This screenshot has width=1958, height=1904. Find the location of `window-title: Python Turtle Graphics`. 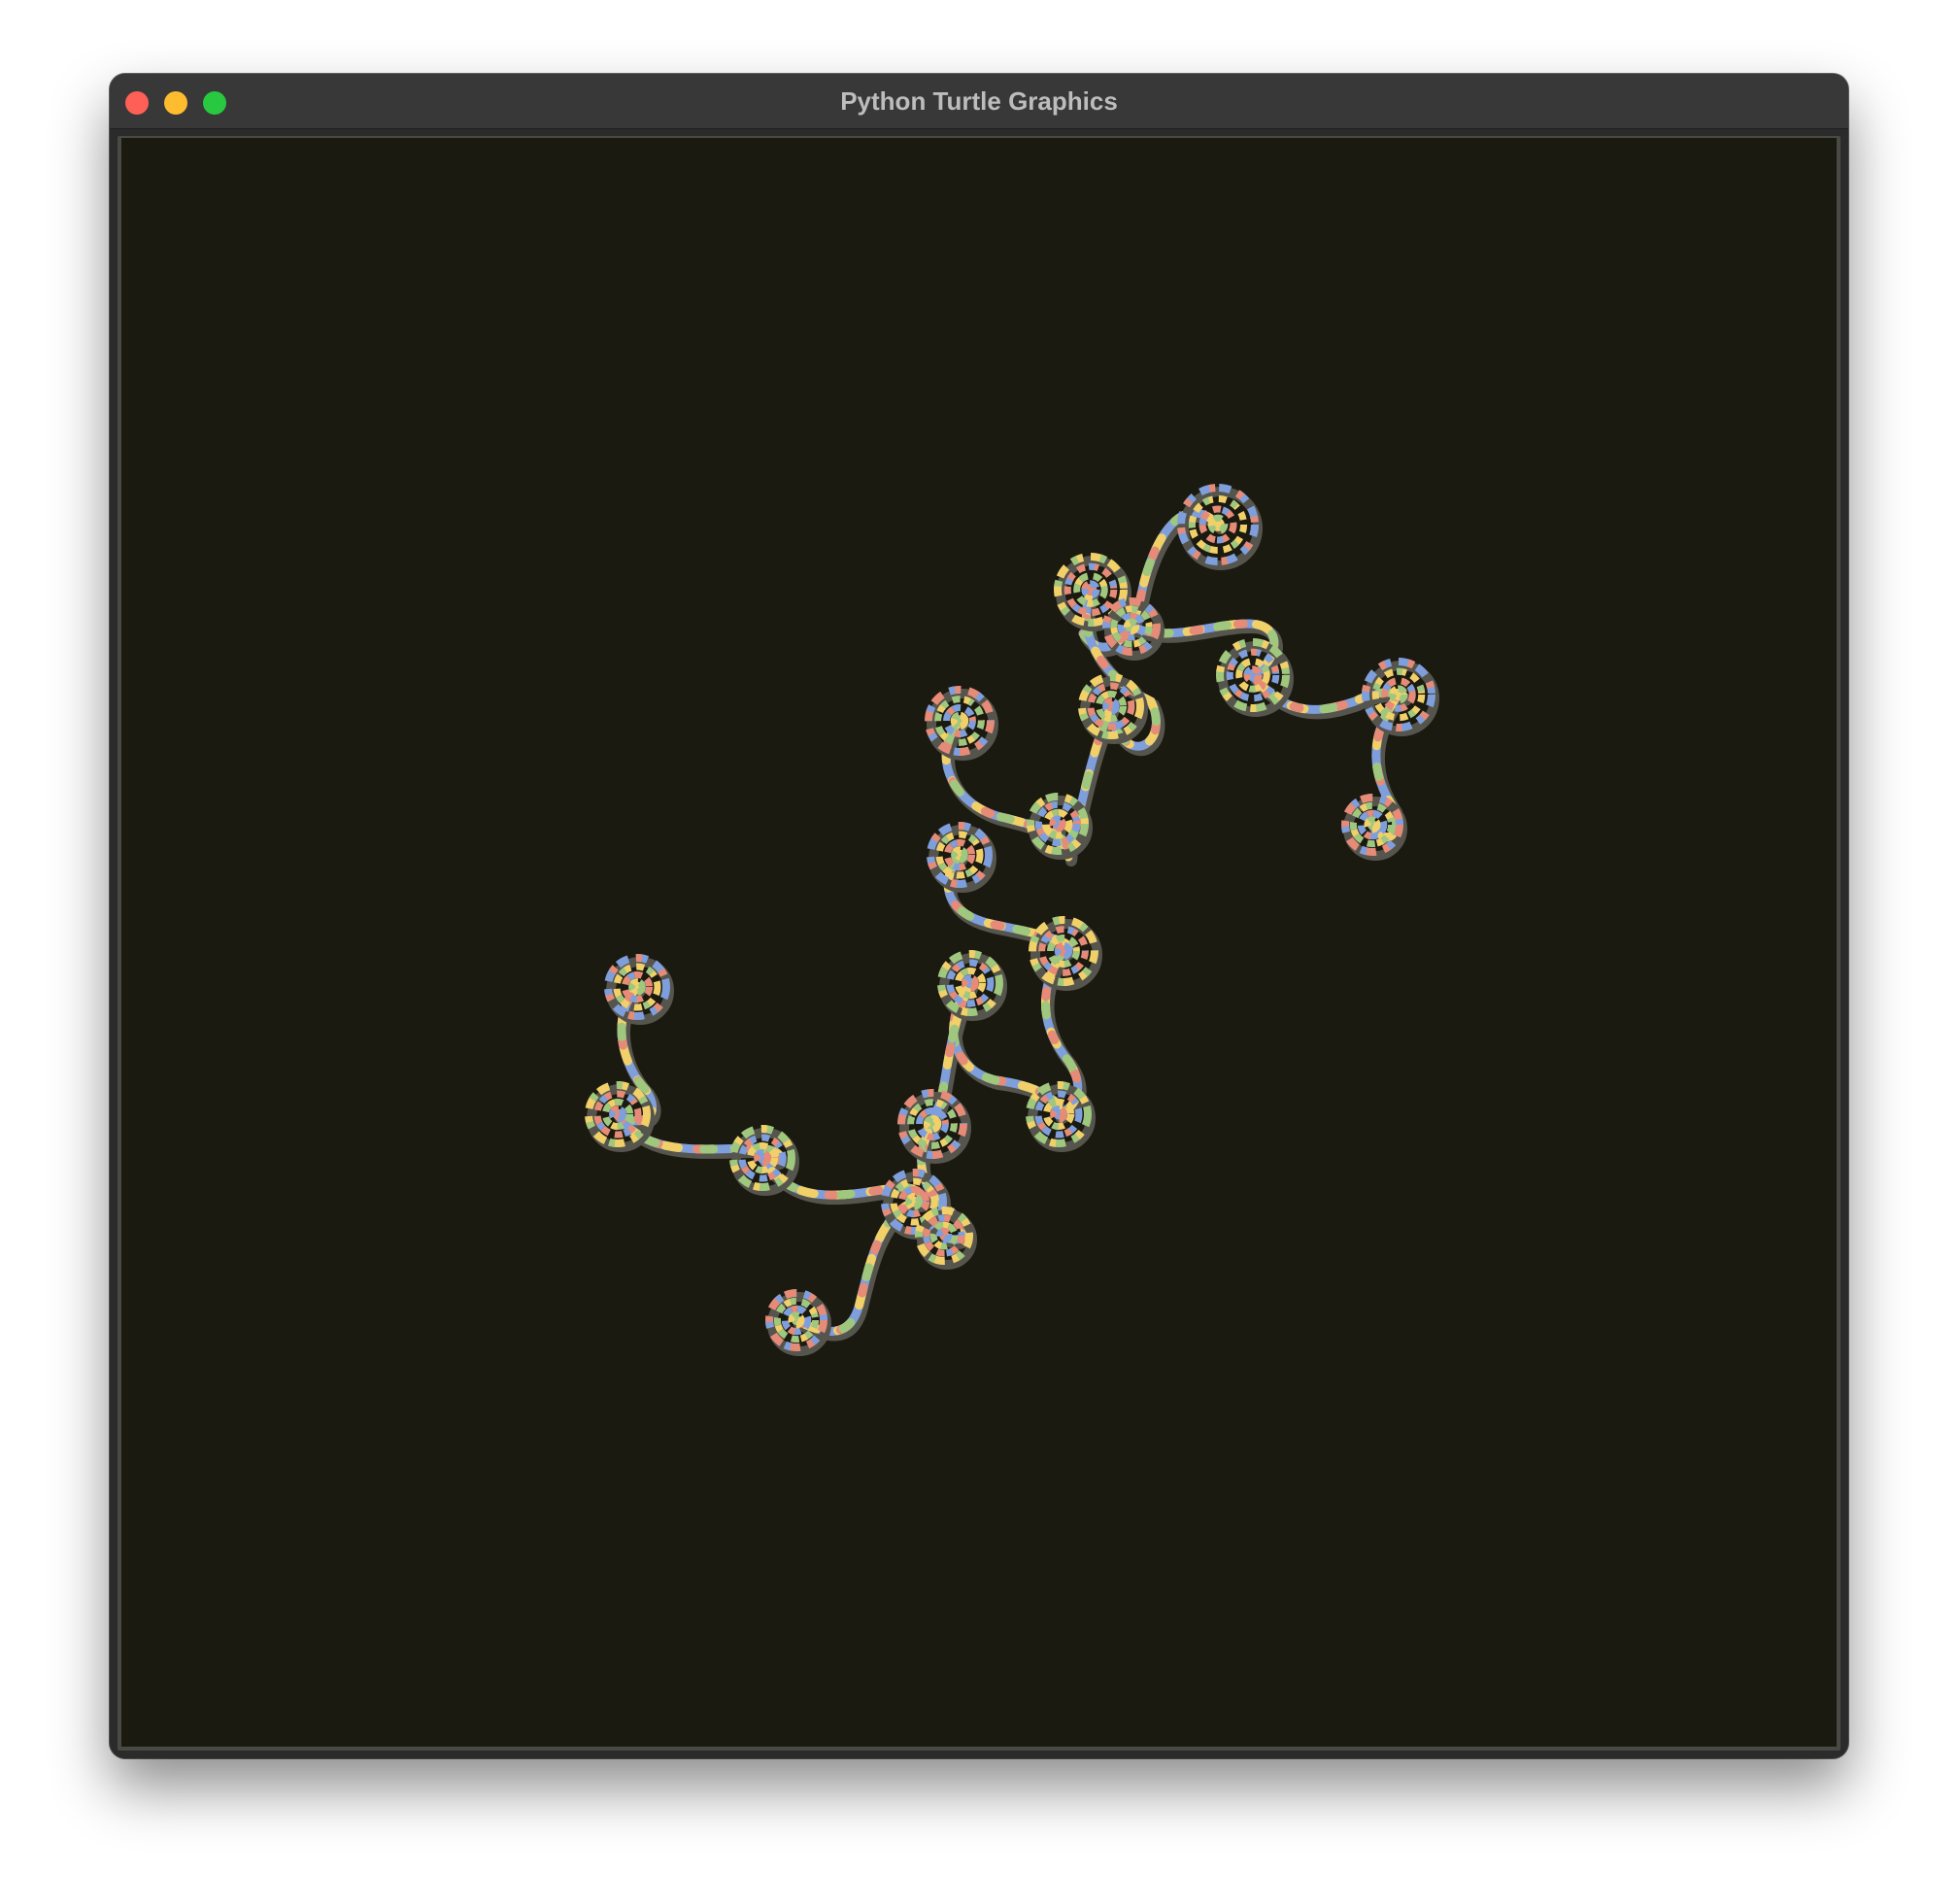

window-title: Python Turtle Graphics is located at coordinates (979, 101).